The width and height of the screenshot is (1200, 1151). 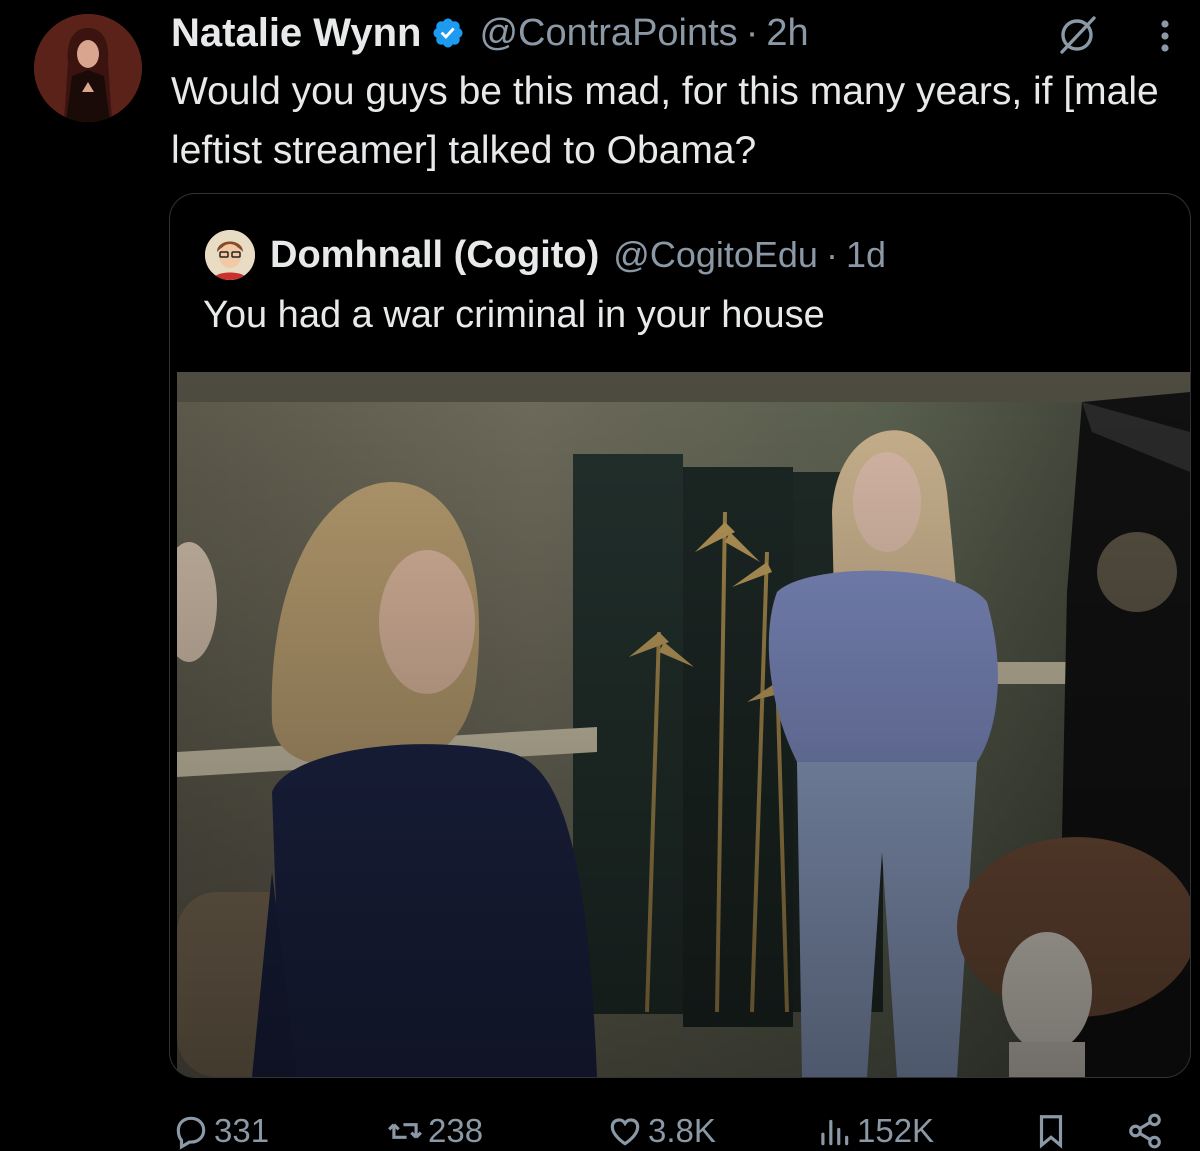 I want to click on avatar-image, so click(x=88, y=68).